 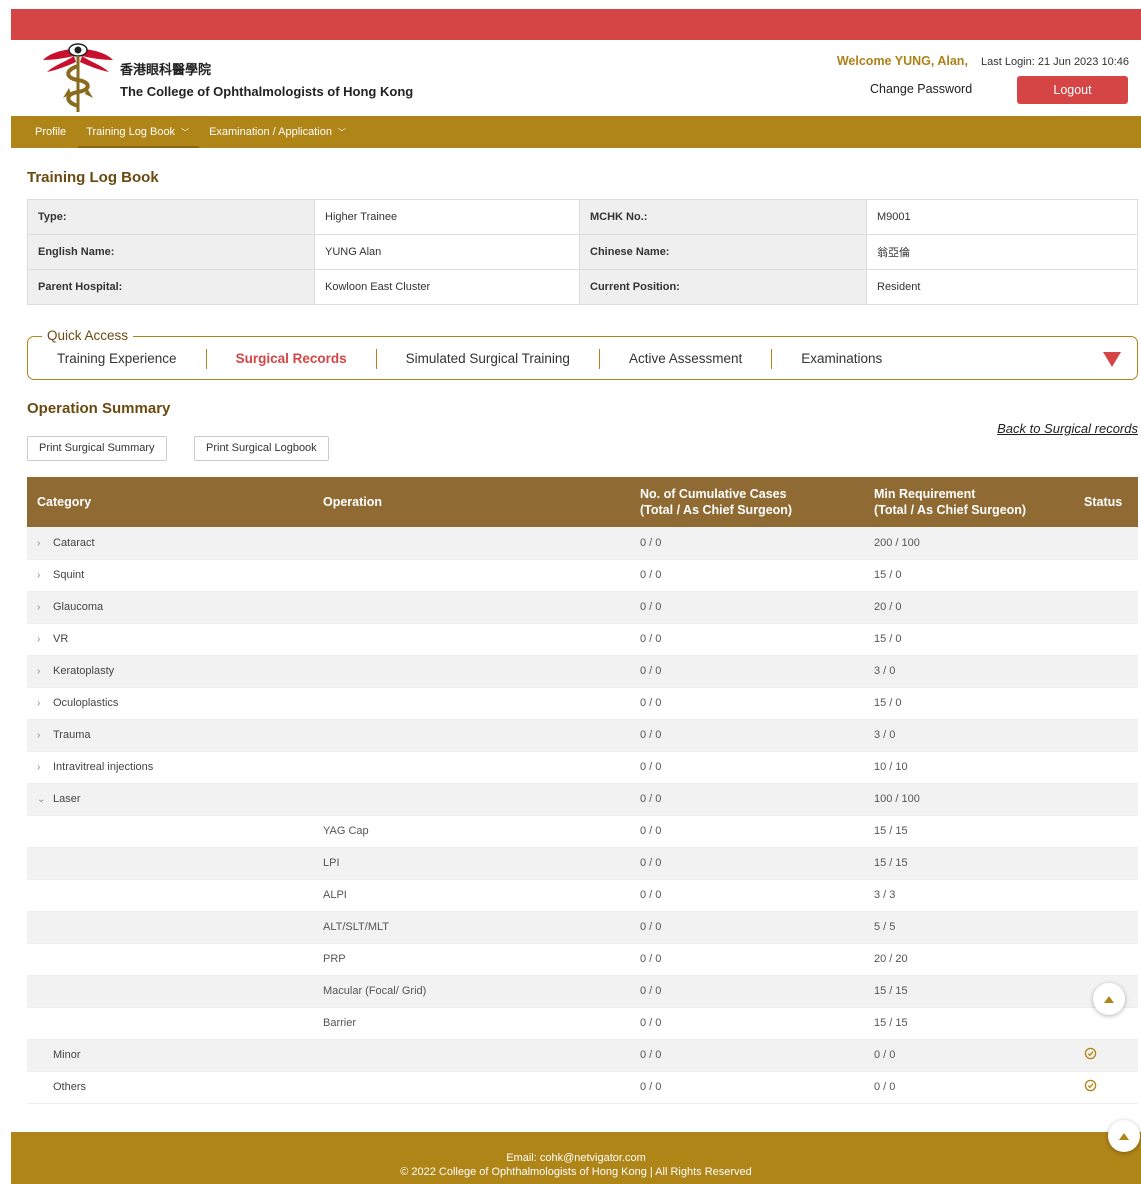 What do you see at coordinates (1002, 217) in the screenshot?
I see `mchk-value: M9001` at bounding box center [1002, 217].